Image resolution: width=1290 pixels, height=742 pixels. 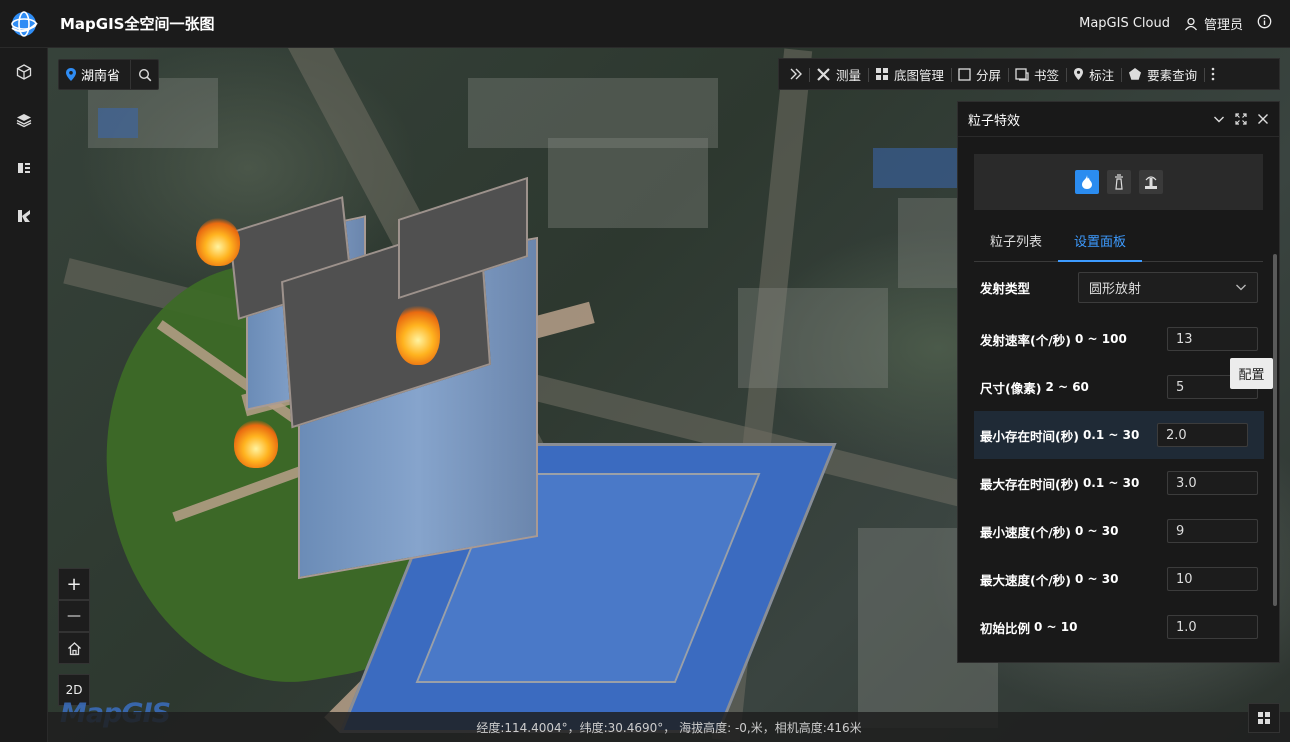 What do you see at coordinates (1100, 241) in the screenshot?
I see `tab-settings-panel: 设置面板` at bounding box center [1100, 241].